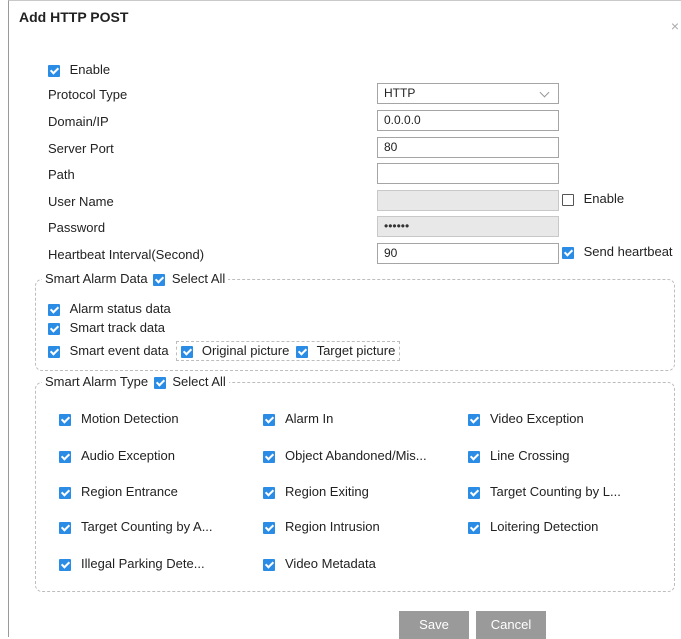  What do you see at coordinates (468, 200) in the screenshot?
I see `user-name-input` at bounding box center [468, 200].